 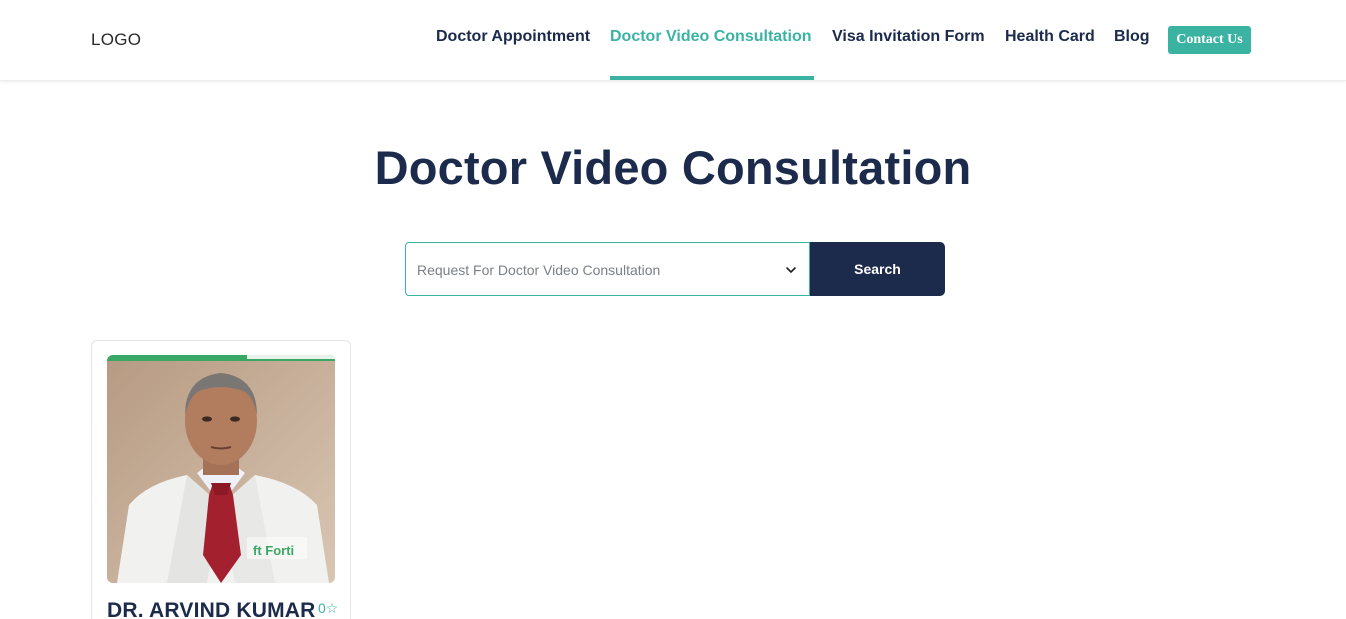 What do you see at coordinates (322, 608) in the screenshot?
I see `rating-value: 0` at bounding box center [322, 608].